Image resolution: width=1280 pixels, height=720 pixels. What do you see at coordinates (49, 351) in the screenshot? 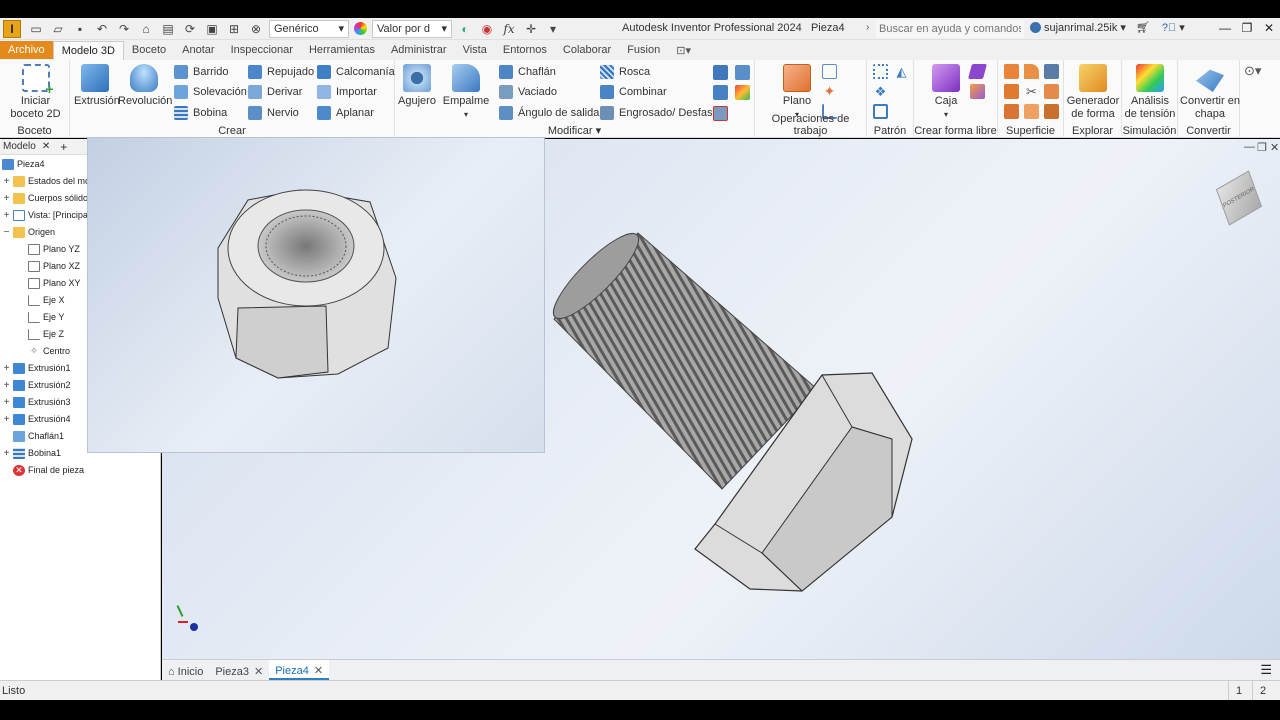
I see `tree-item: ✧ Centro` at bounding box center [49, 351].